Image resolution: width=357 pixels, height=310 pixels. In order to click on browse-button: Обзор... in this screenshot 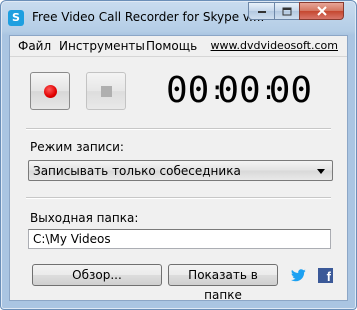, I will do `click(97, 275)`.